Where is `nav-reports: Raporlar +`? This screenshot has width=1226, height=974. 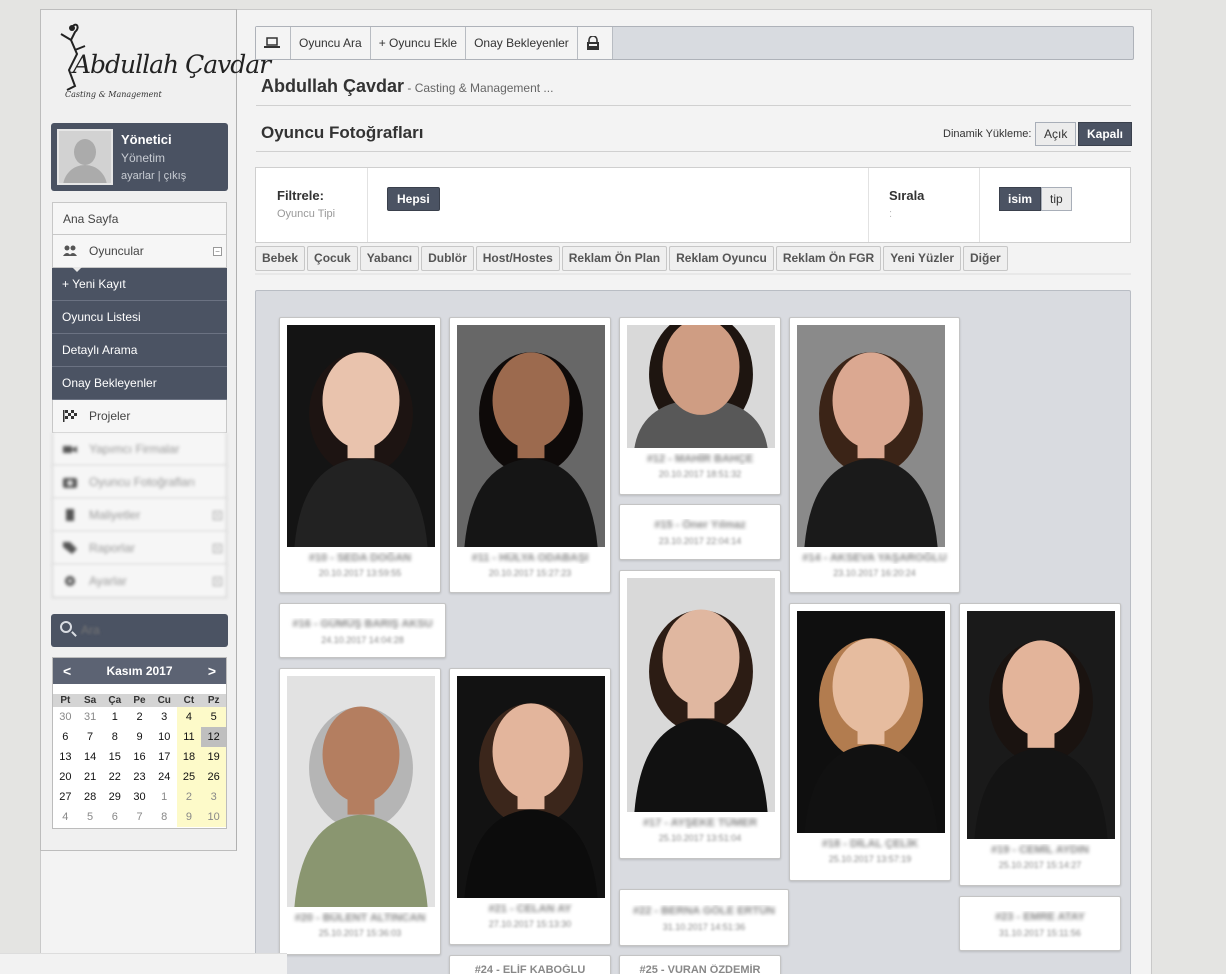 nav-reports: Raporlar + is located at coordinates (139, 548).